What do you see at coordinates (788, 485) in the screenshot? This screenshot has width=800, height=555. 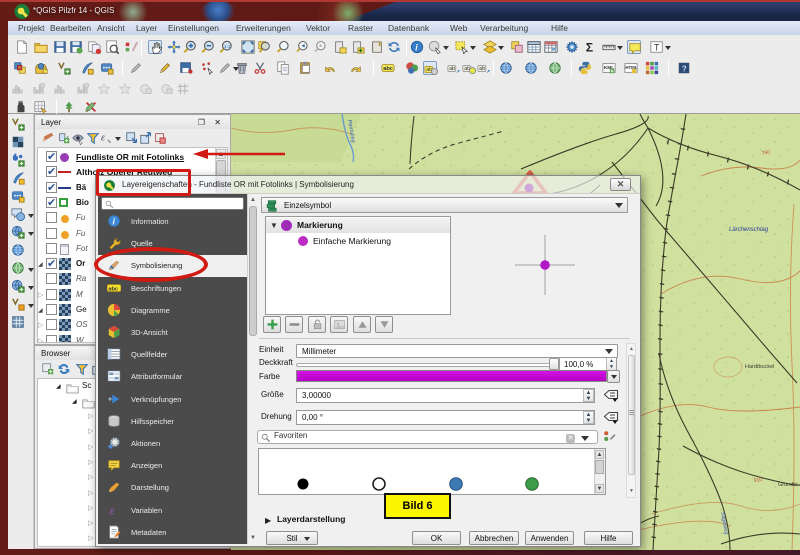 I see `svg-text: Grundbi` at bounding box center [788, 485].